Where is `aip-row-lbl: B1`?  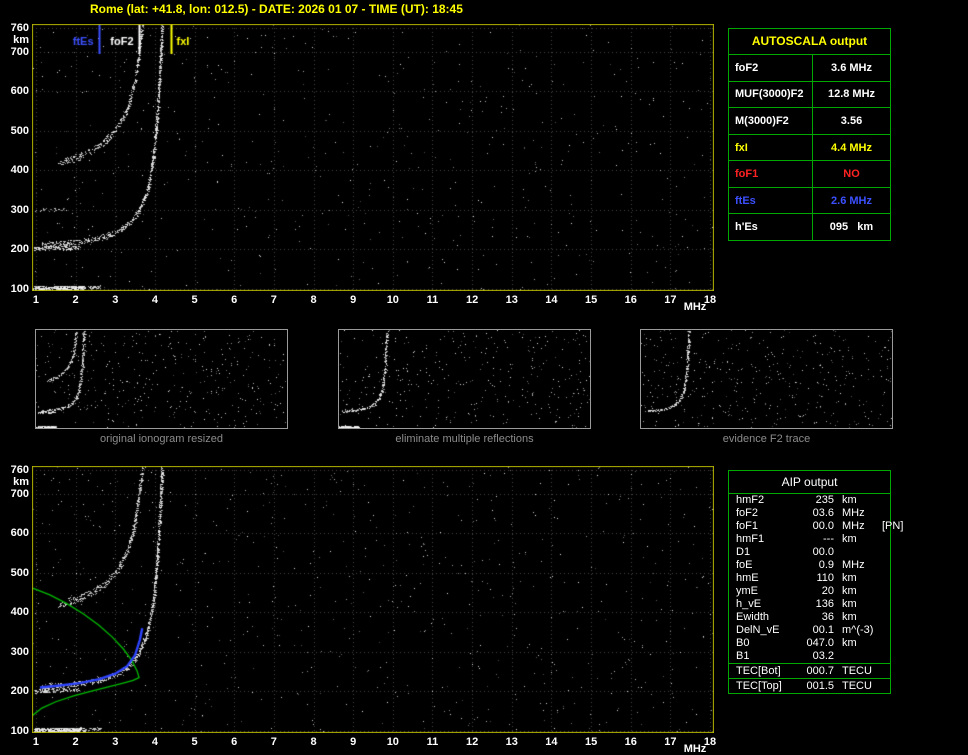 aip-row-lbl: B1 is located at coordinates (743, 656).